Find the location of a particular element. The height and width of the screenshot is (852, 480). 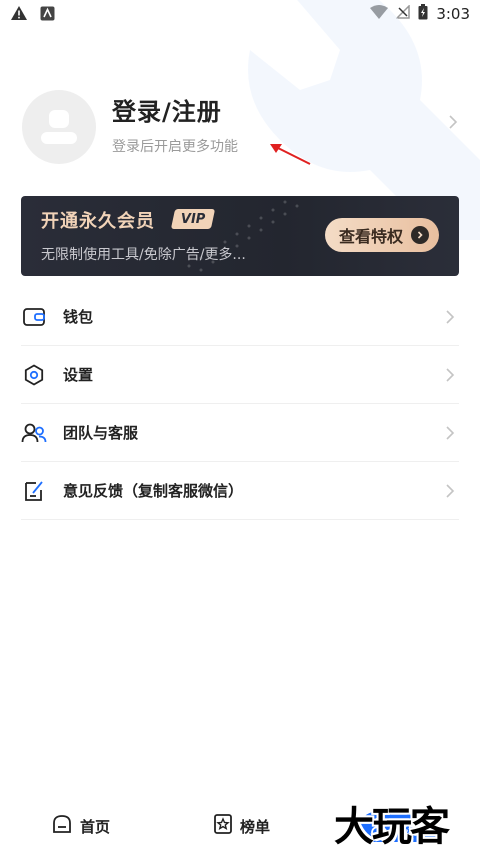

site-watermark: 大玩客 is located at coordinates (392, 826).